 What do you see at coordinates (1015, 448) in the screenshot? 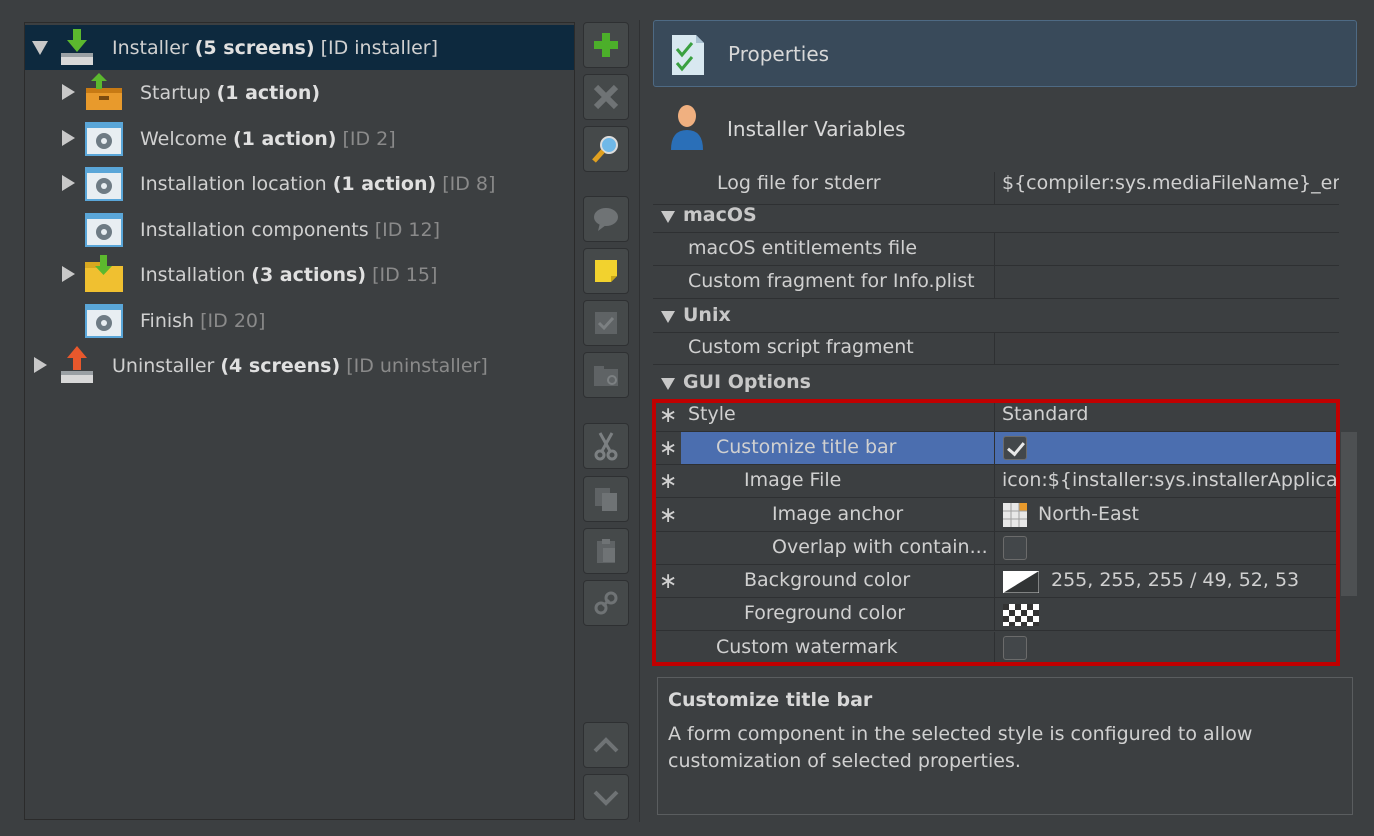
I see `customize-title-bar-checkbox` at bounding box center [1015, 448].